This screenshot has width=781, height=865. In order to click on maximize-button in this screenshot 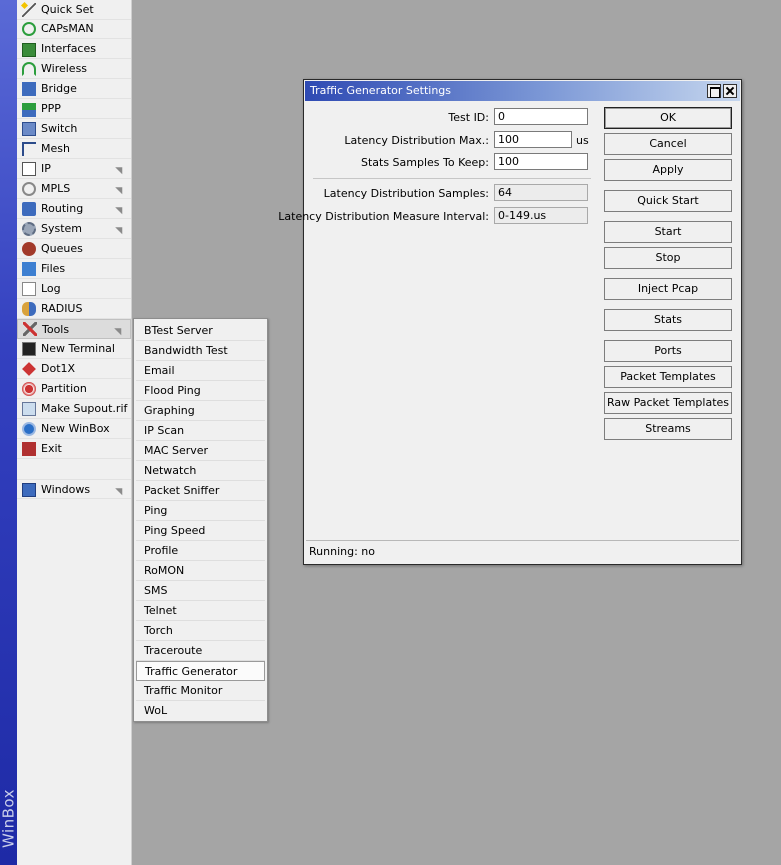, I will do `click(714, 91)`.